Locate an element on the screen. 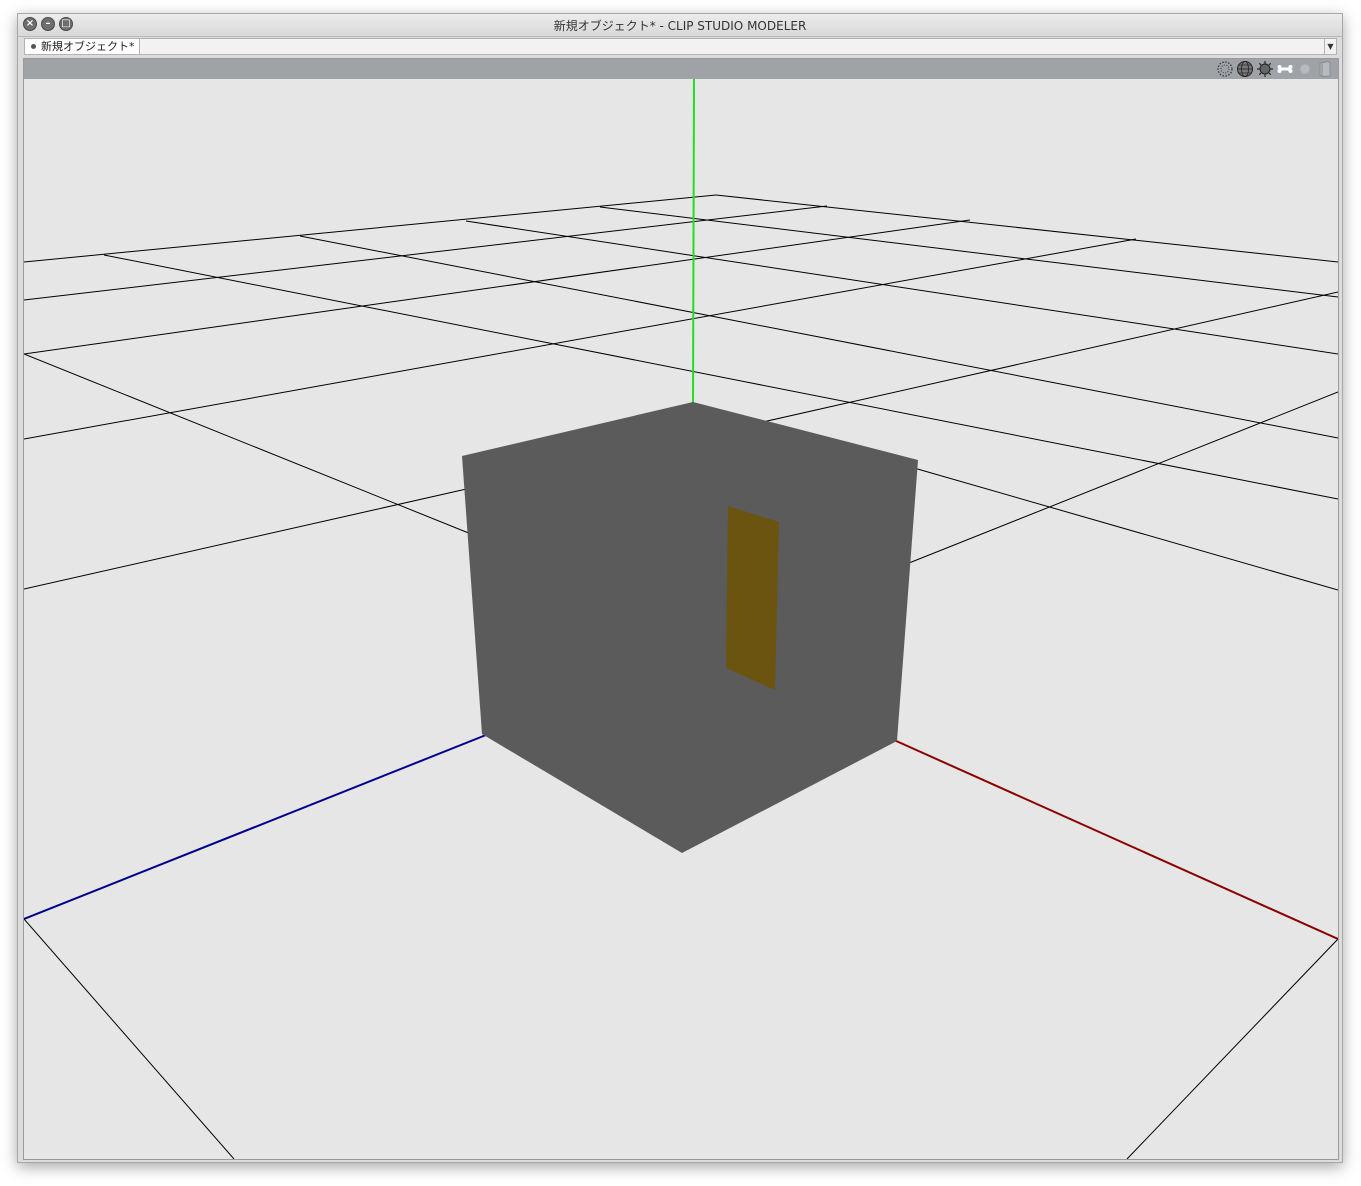 Image resolution: width=1361 pixels, height=1186 pixels. title-bar: × – □ 新規オブジェクト* - CLIP STUDIO MODELER is located at coordinates (680, 25).